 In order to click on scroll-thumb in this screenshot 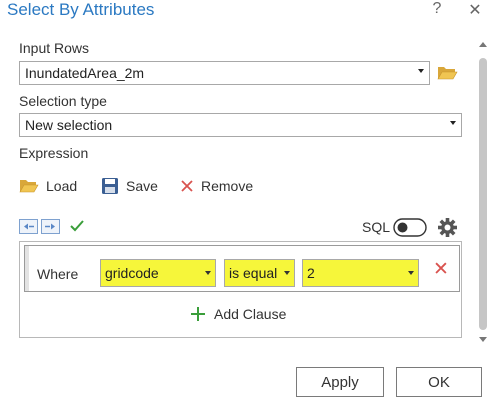, I will do `click(483, 194)`.